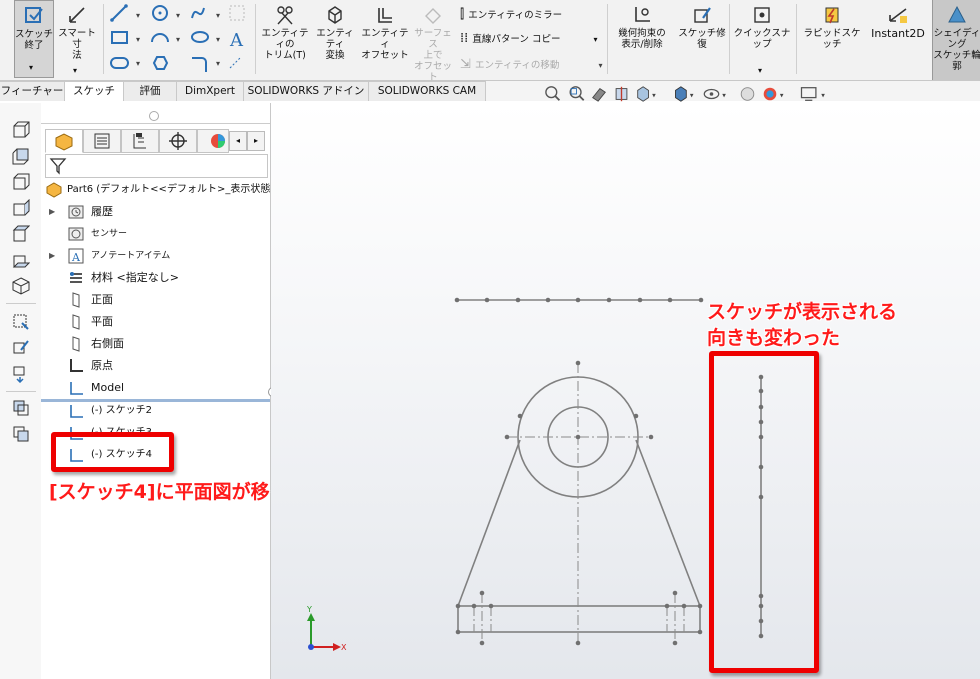 The width and height of the screenshot is (980, 679). Describe the element at coordinates (577, 93) in the screenshot. I see `zoom-to-area-icon` at that location.